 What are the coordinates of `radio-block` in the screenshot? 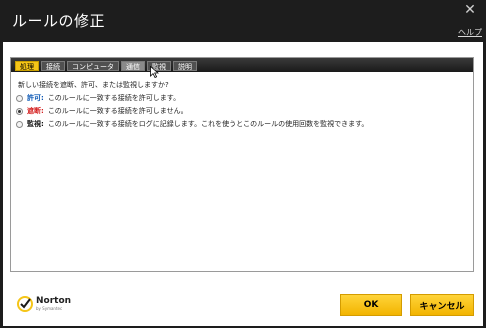 It's located at (19, 111).